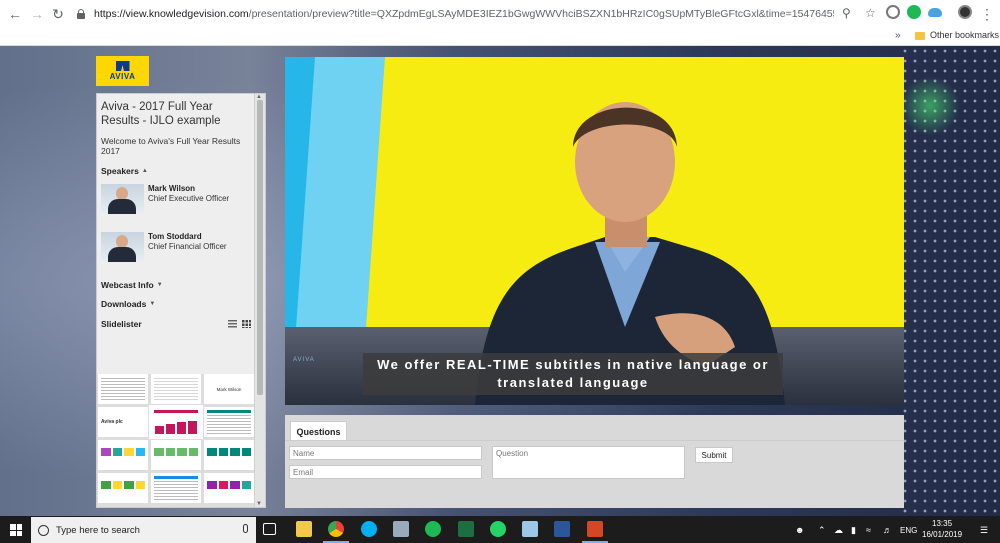 Image resolution: width=1000 pixels, height=543 pixels. I want to click on microphone-icon, so click(245, 528).